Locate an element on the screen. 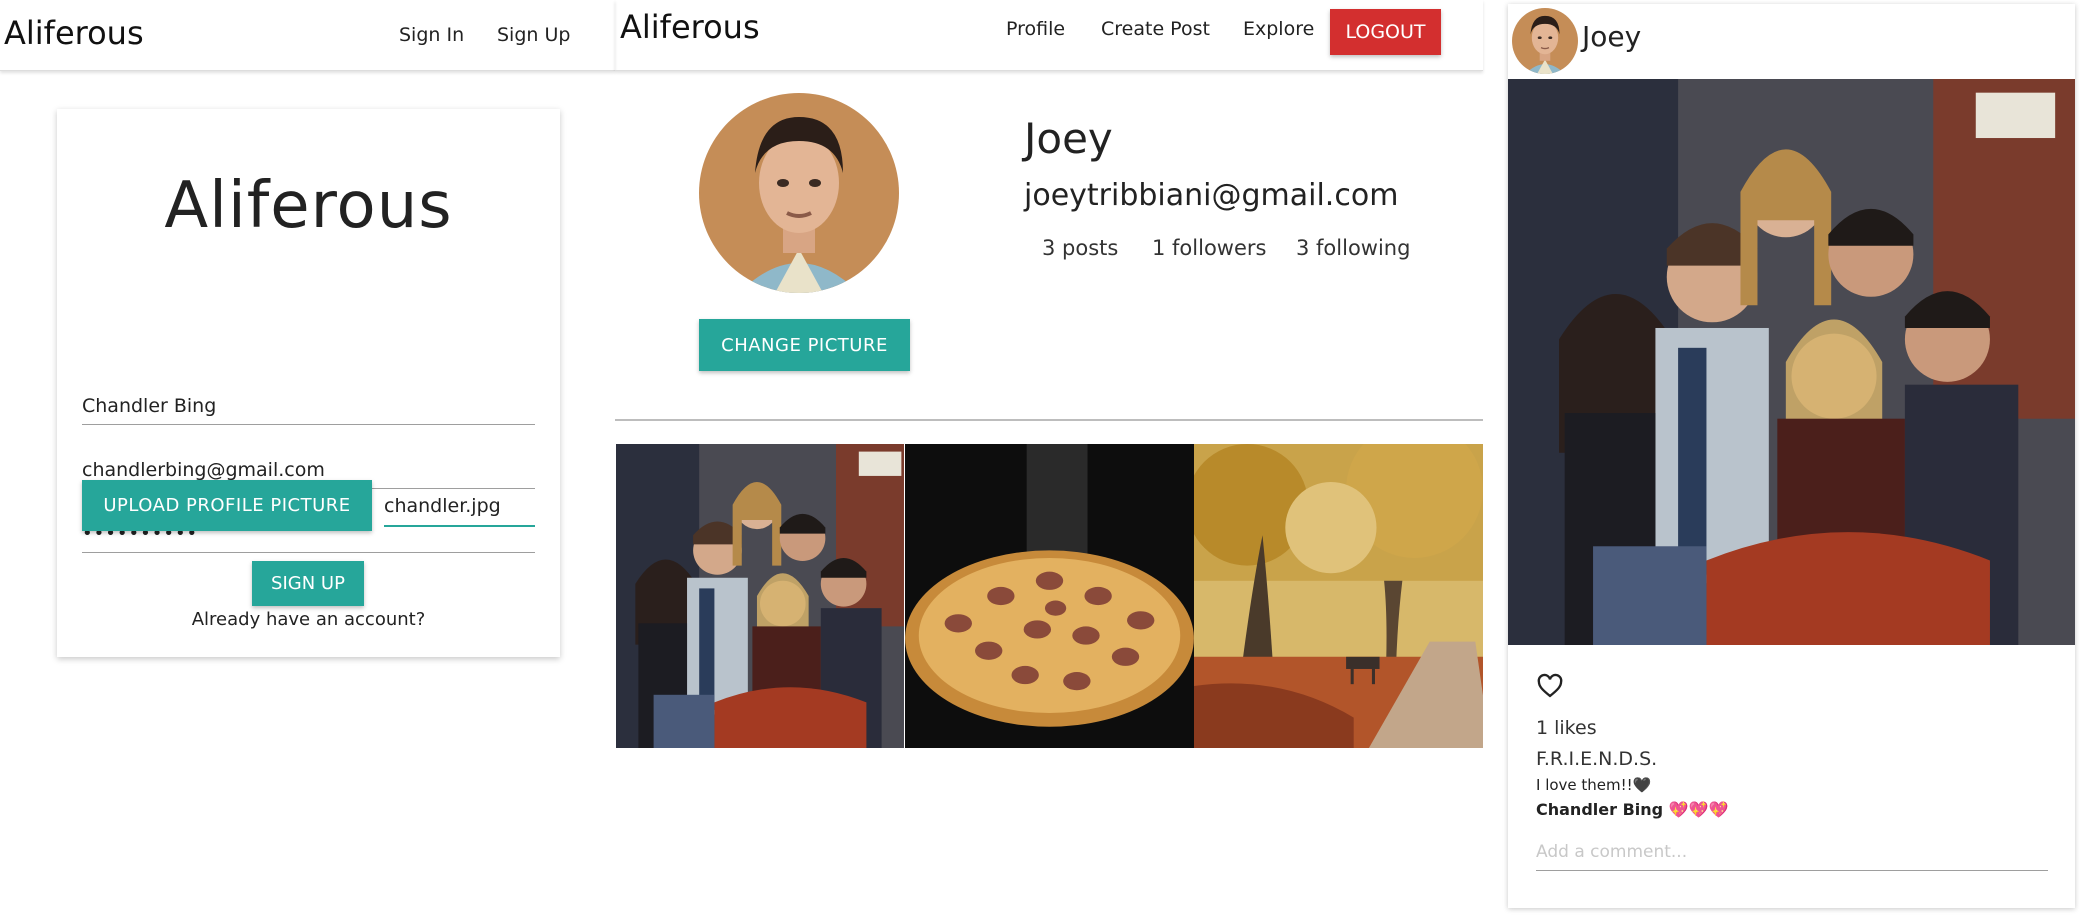 This screenshot has height=916, width=2080. name-input is located at coordinates (308, 406).